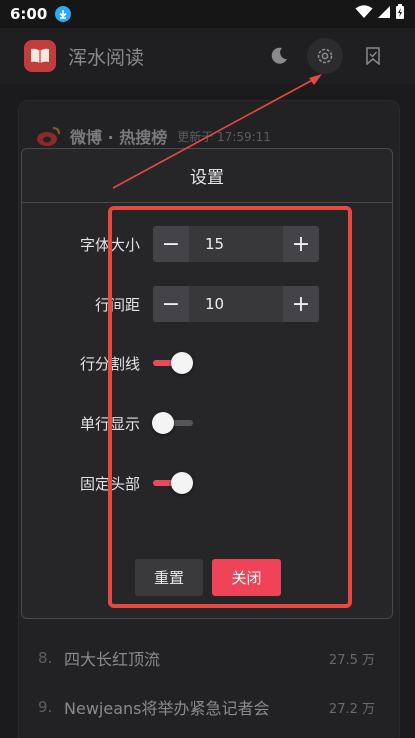  I want to click on list-item-index: 8., so click(45, 658).